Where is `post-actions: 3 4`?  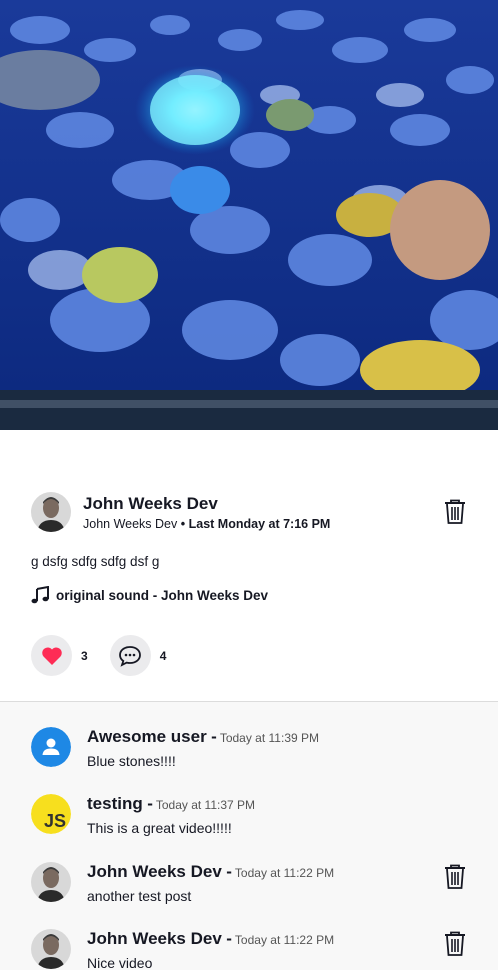 post-actions: 3 4 is located at coordinates (250, 655).